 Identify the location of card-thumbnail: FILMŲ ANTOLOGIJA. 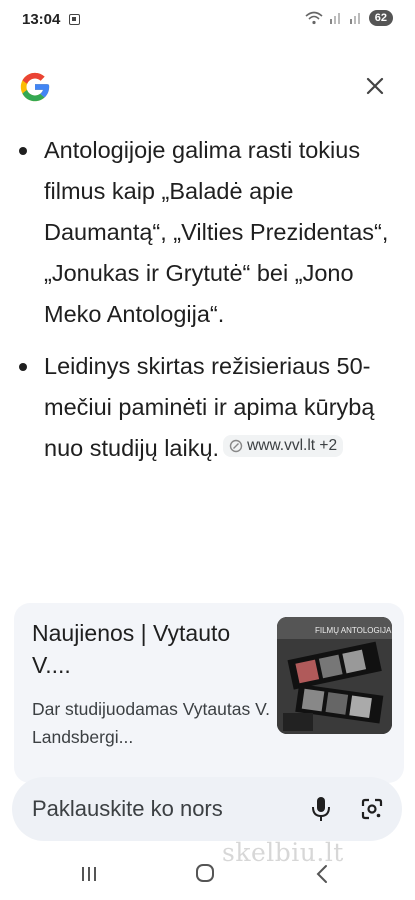
(334, 675).